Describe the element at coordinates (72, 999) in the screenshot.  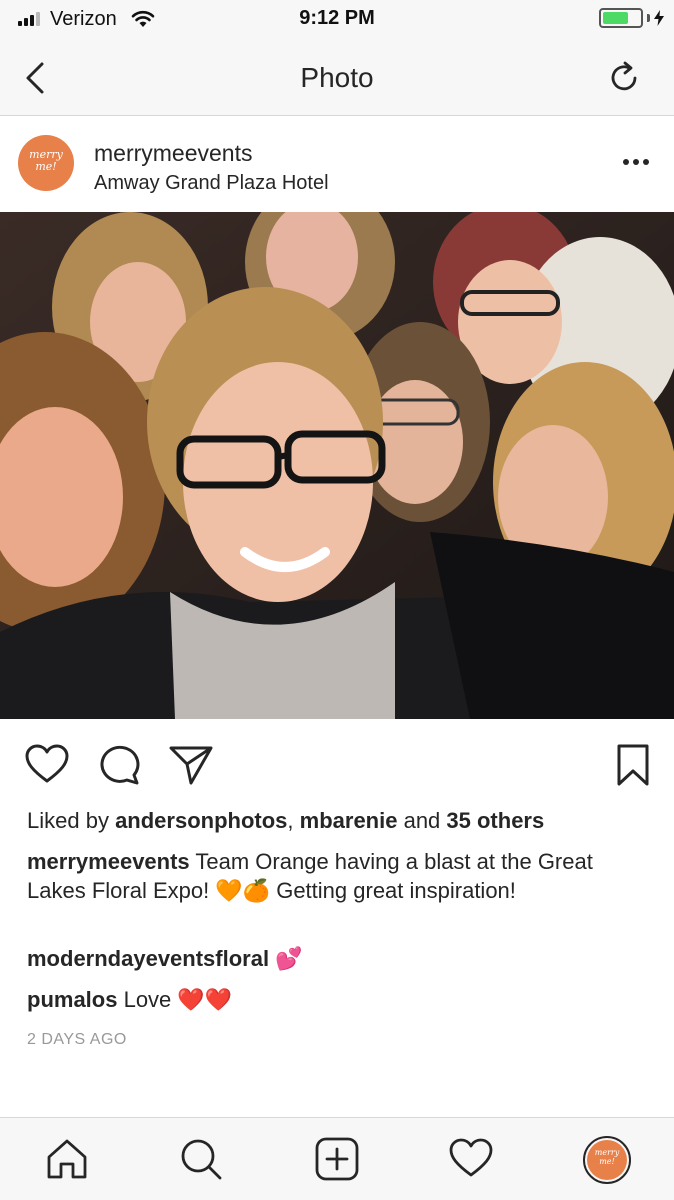
I see `comment-username: pumalos` at that location.